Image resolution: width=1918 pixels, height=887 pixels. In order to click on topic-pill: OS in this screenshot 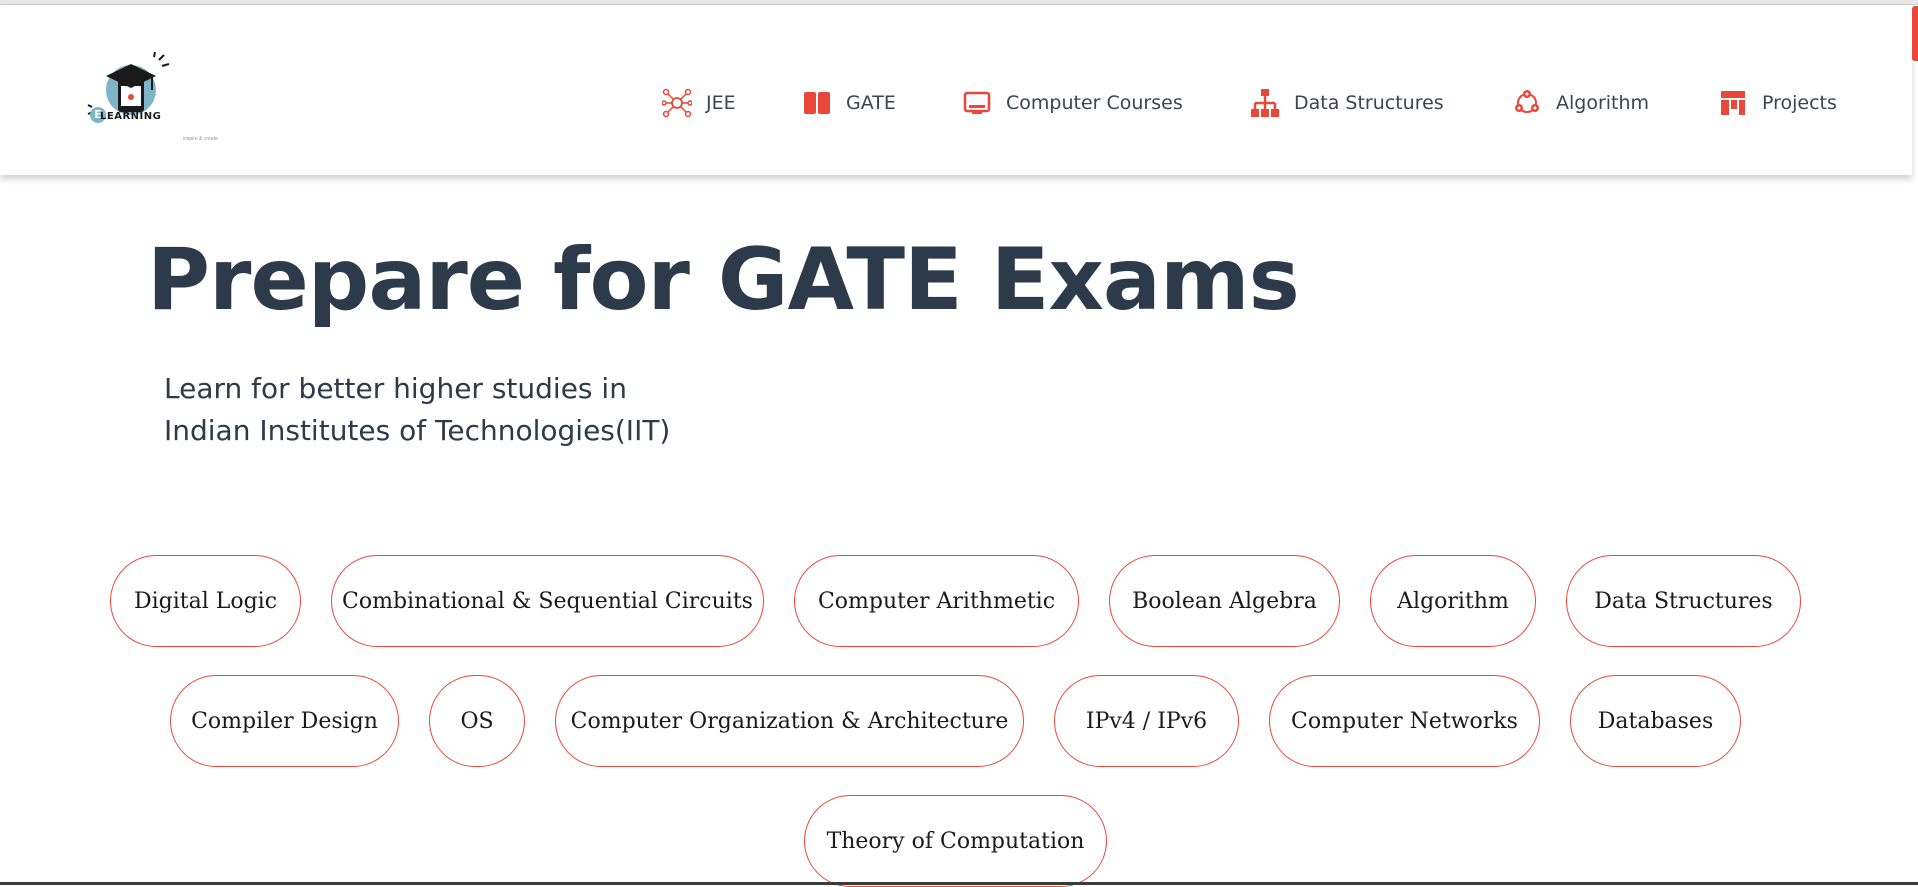, I will do `click(477, 721)`.